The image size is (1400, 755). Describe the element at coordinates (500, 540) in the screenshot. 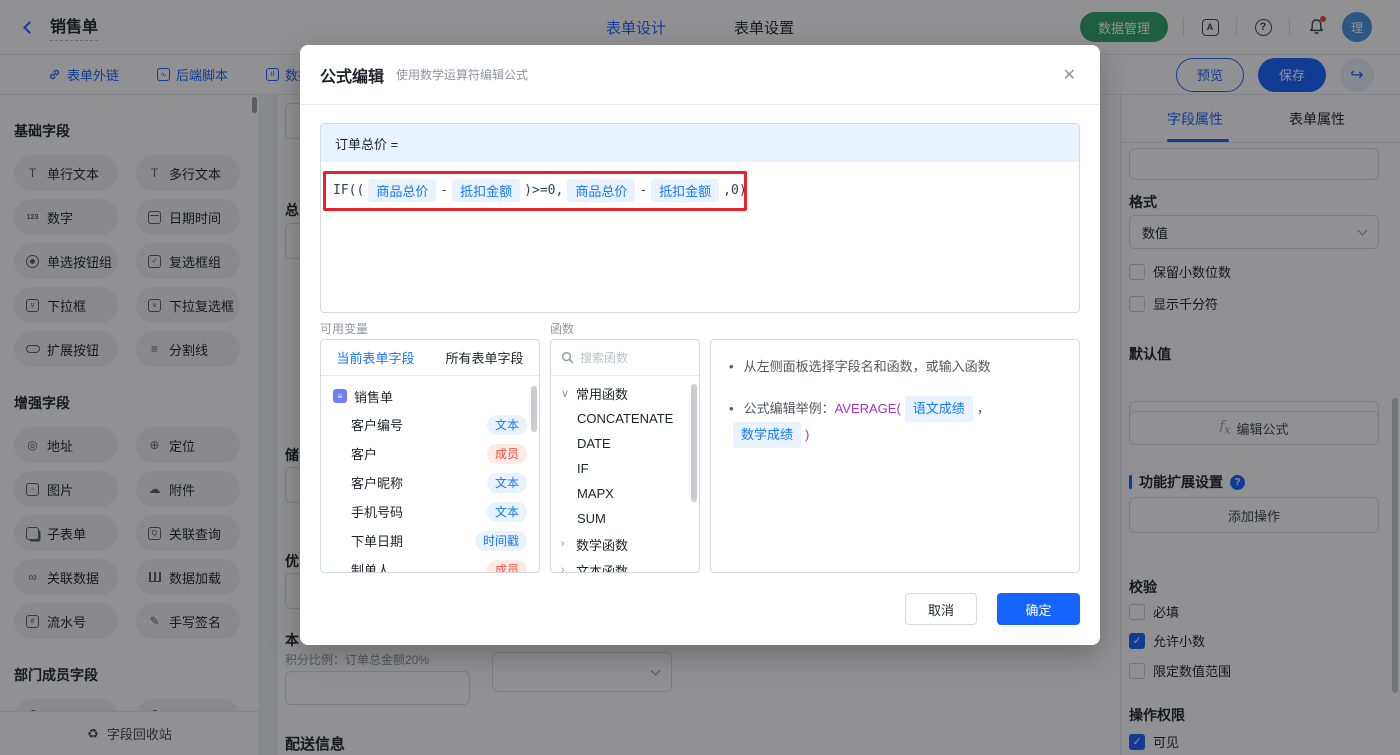

I see `type-badge: 时间戳` at that location.